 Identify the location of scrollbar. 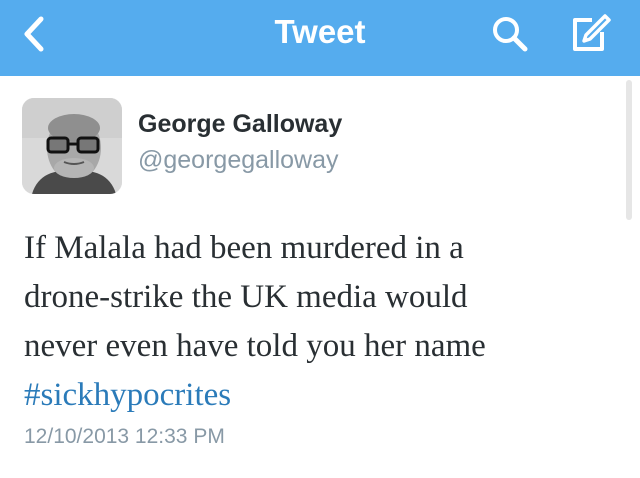
(629, 150).